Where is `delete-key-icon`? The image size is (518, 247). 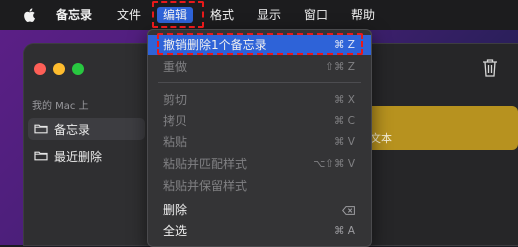 delete-key-icon is located at coordinates (348, 210).